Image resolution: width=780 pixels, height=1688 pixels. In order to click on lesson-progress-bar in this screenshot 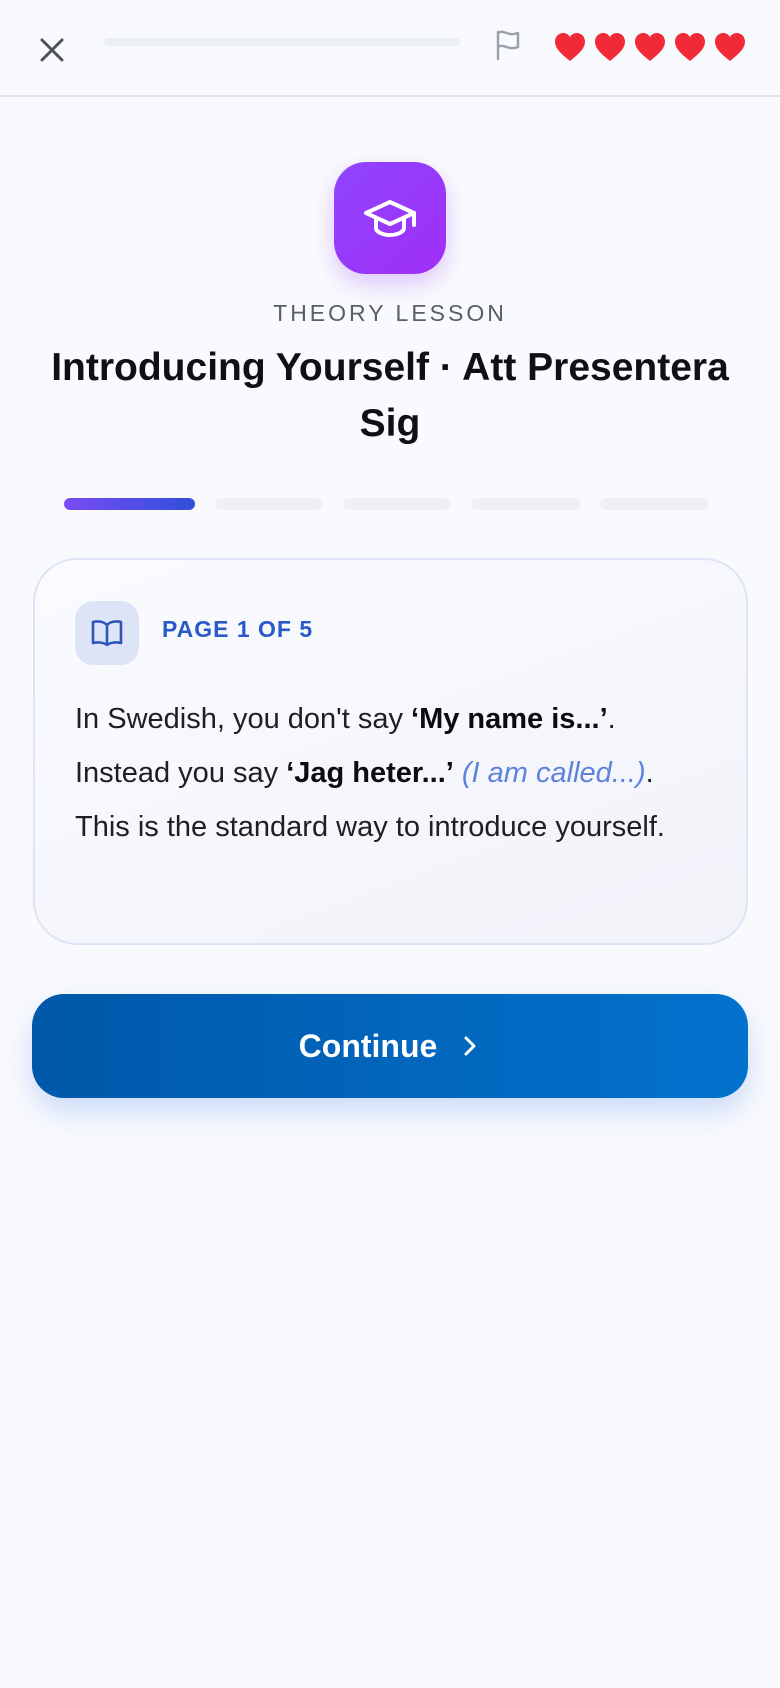, I will do `click(282, 42)`.